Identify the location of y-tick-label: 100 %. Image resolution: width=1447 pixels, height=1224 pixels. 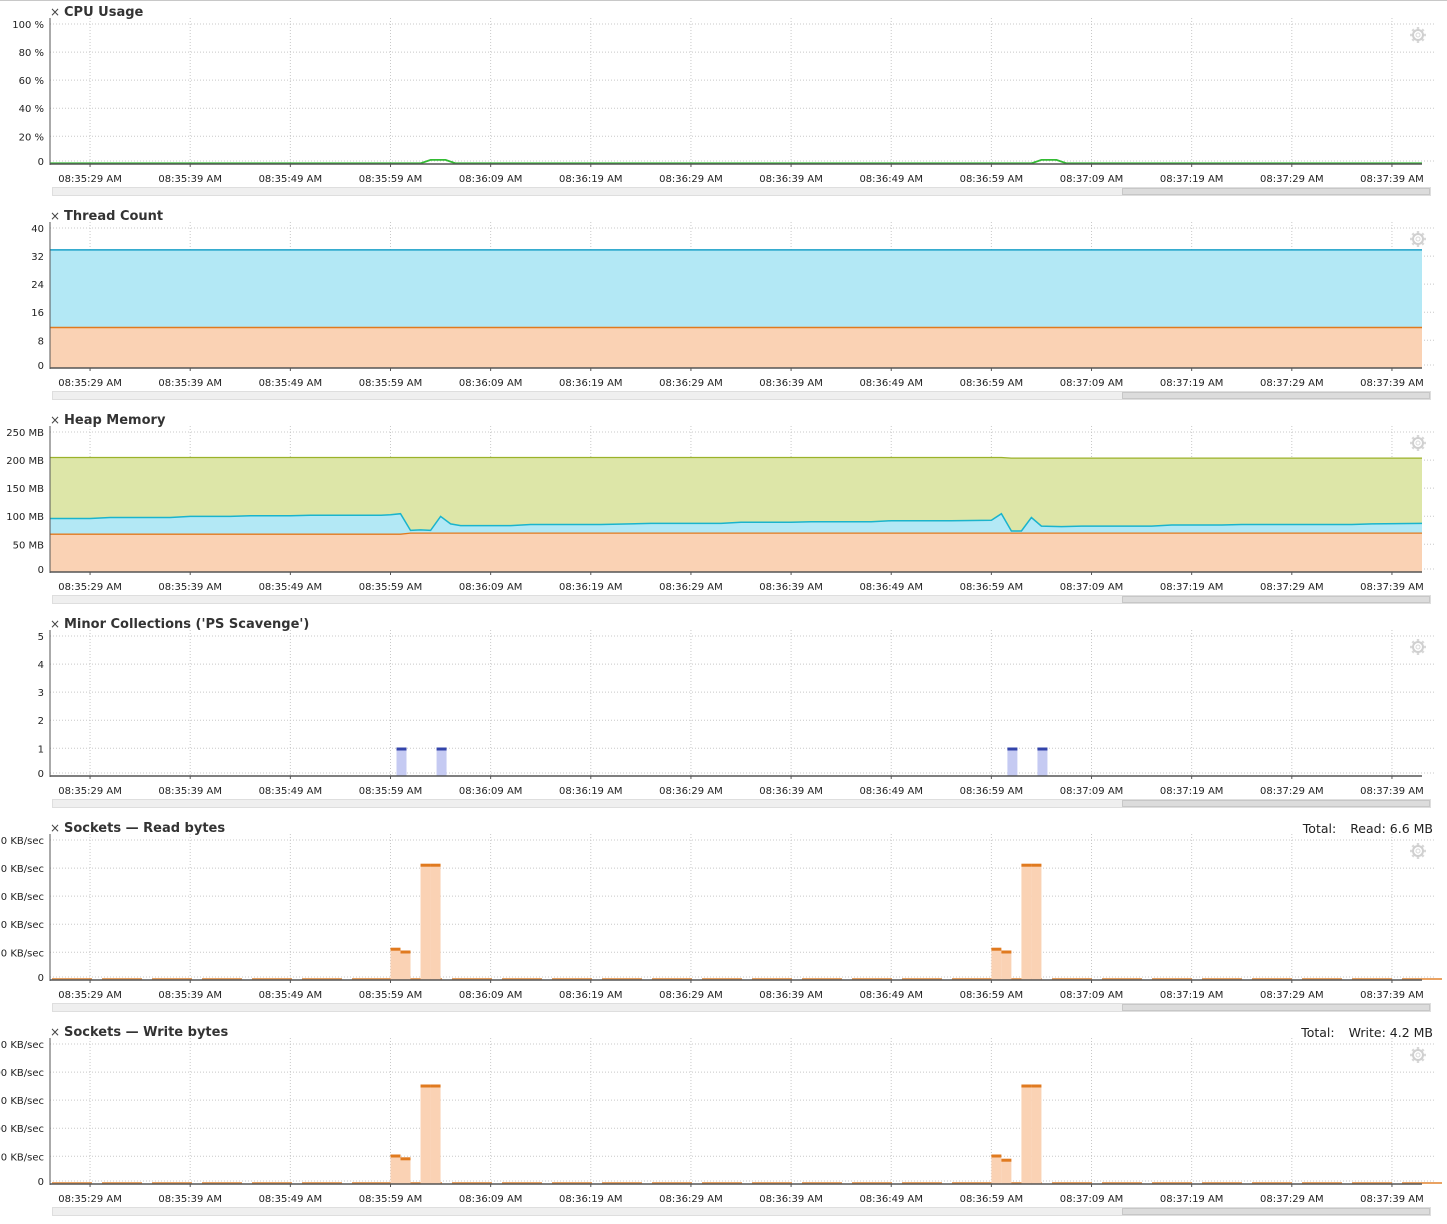
(28, 25).